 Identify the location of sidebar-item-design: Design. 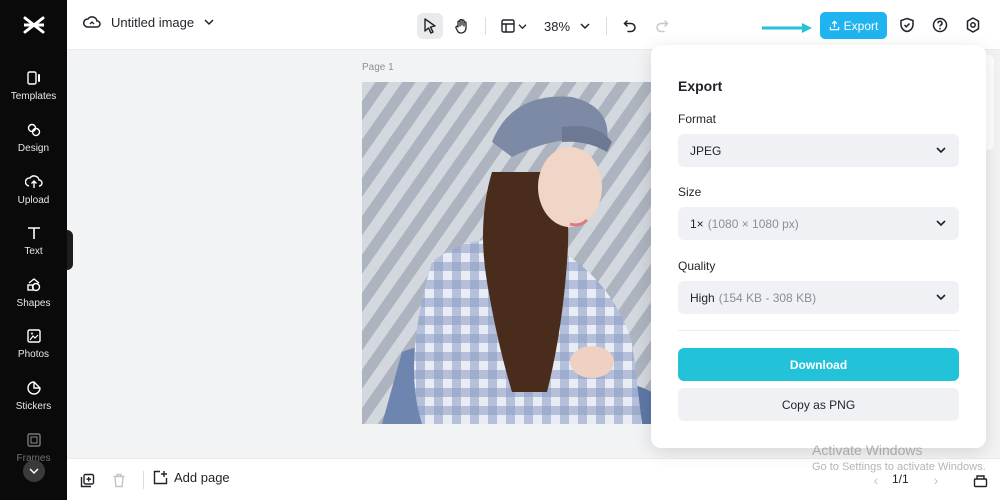
(33, 137).